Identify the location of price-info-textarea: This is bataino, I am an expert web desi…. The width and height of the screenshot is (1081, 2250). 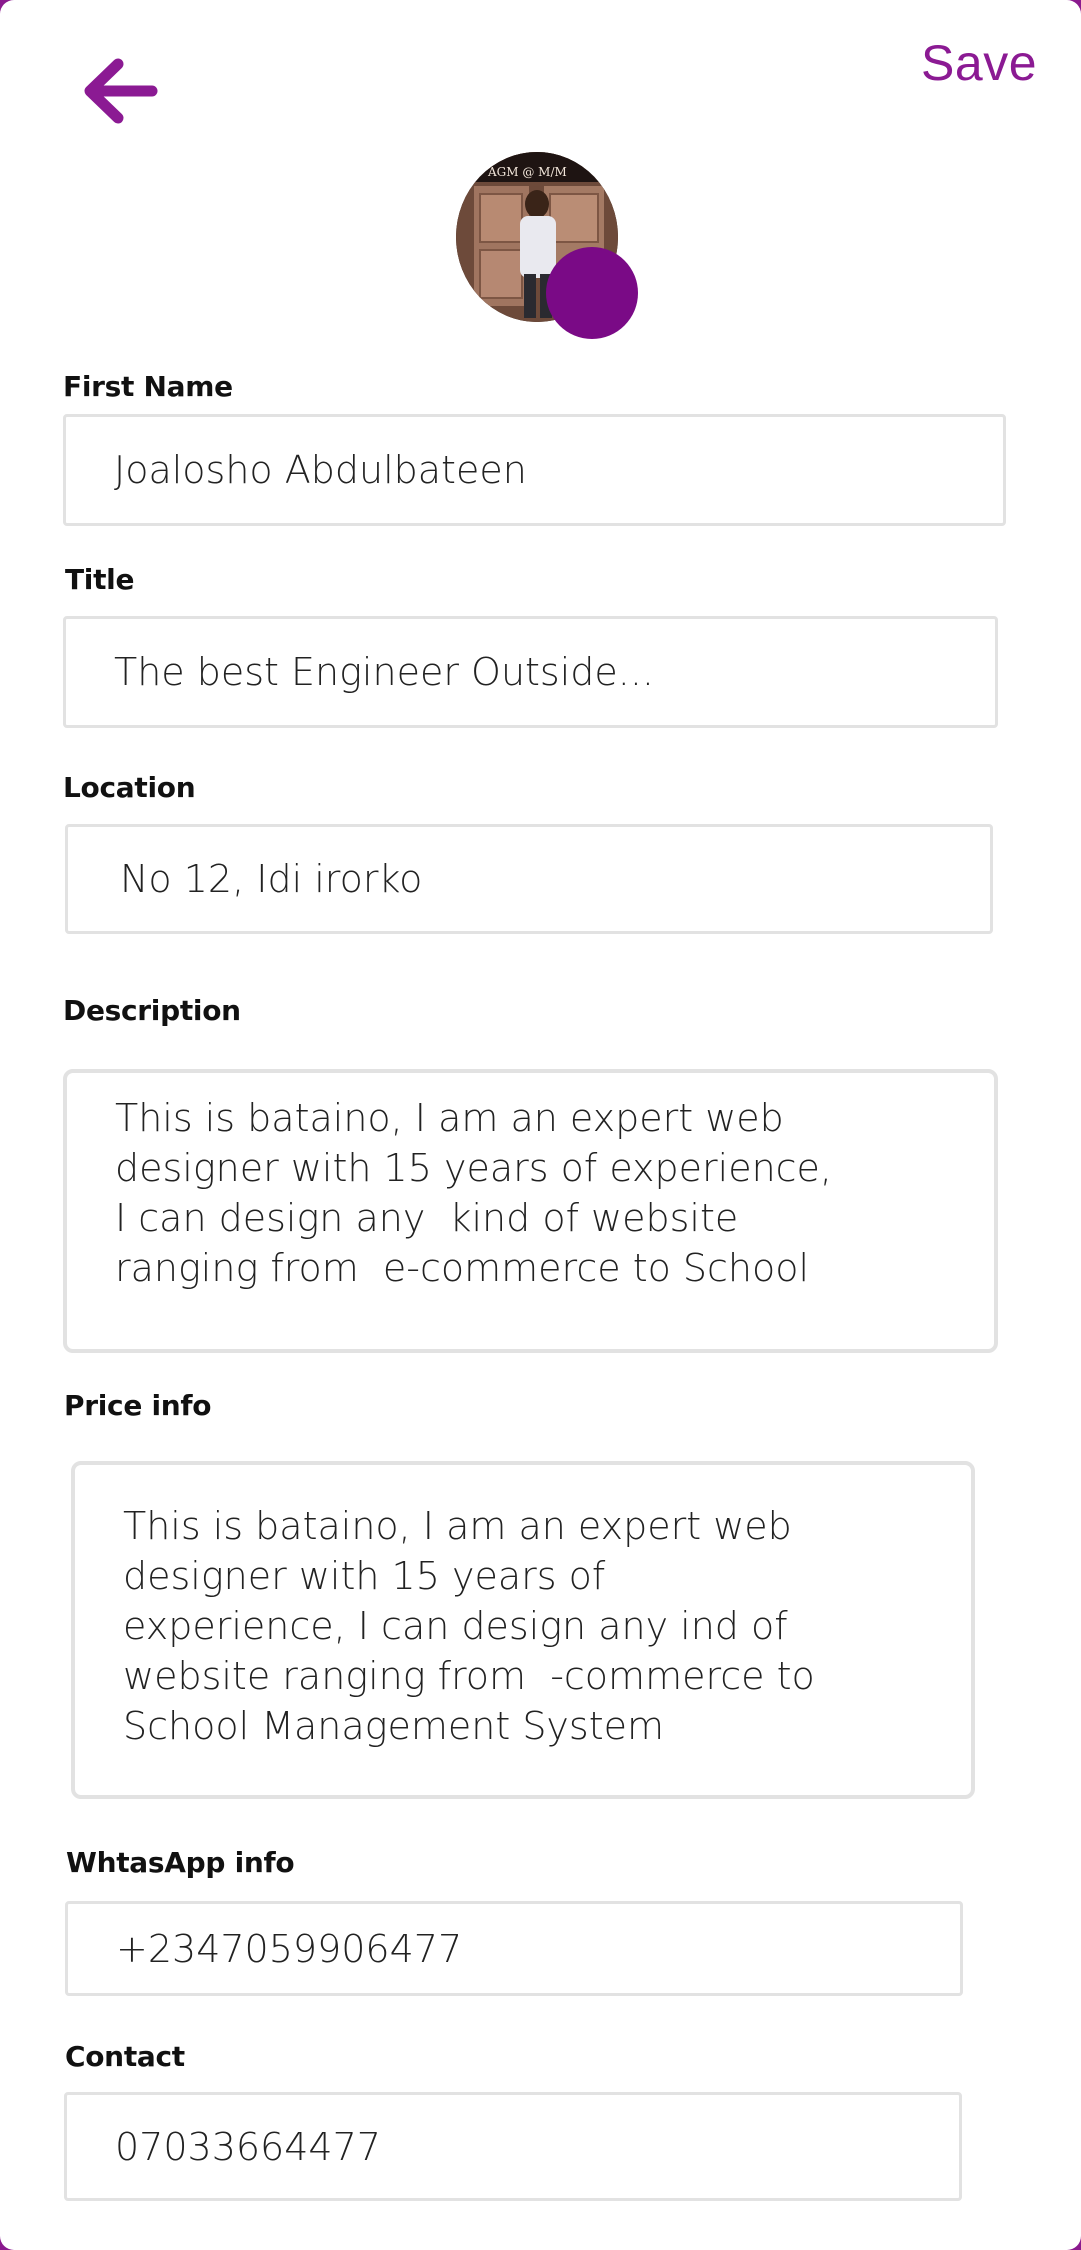
(523, 1630).